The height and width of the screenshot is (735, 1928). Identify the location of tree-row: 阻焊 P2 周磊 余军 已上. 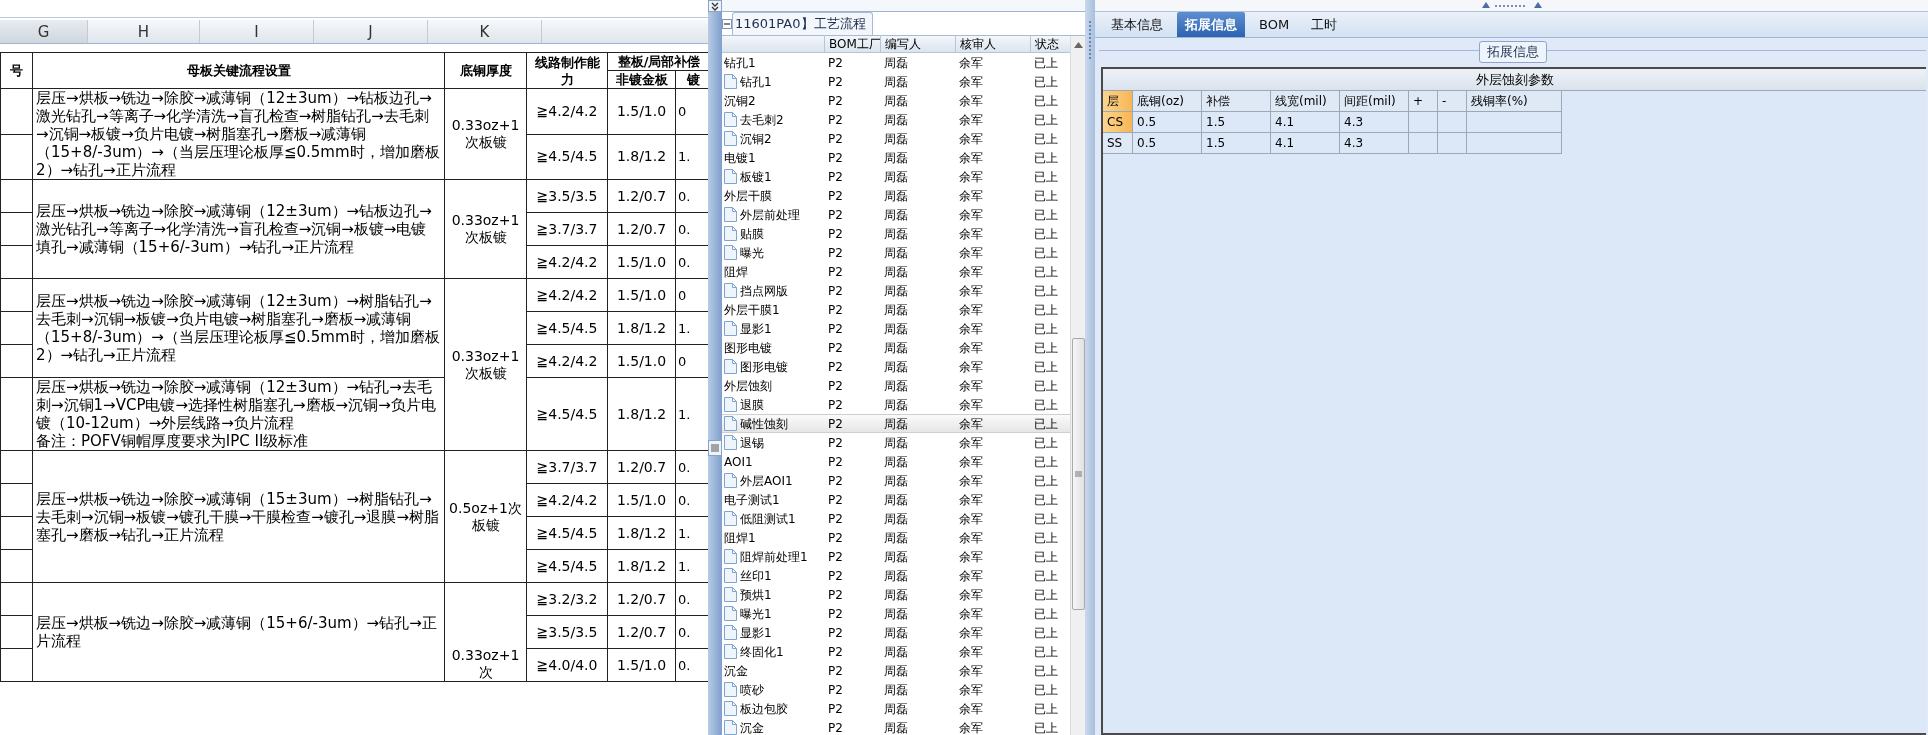
(896, 271).